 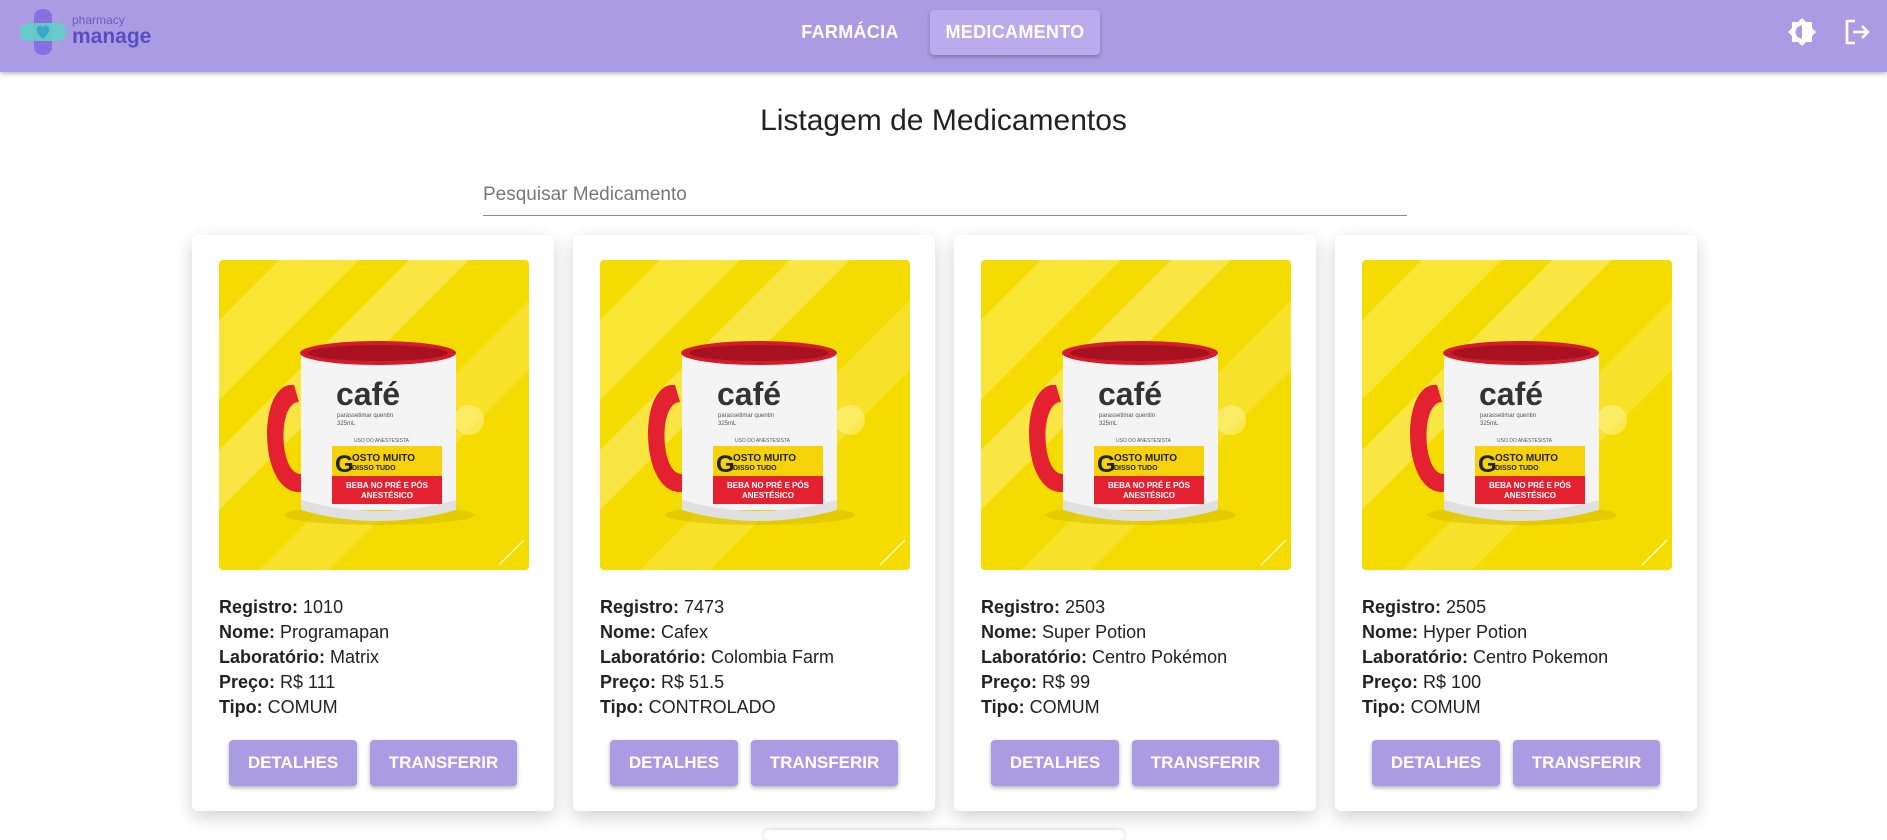 What do you see at coordinates (850, 32) in the screenshot?
I see `nav-tab-farmacia: FARMÁCIA` at bounding box center [850, 32].